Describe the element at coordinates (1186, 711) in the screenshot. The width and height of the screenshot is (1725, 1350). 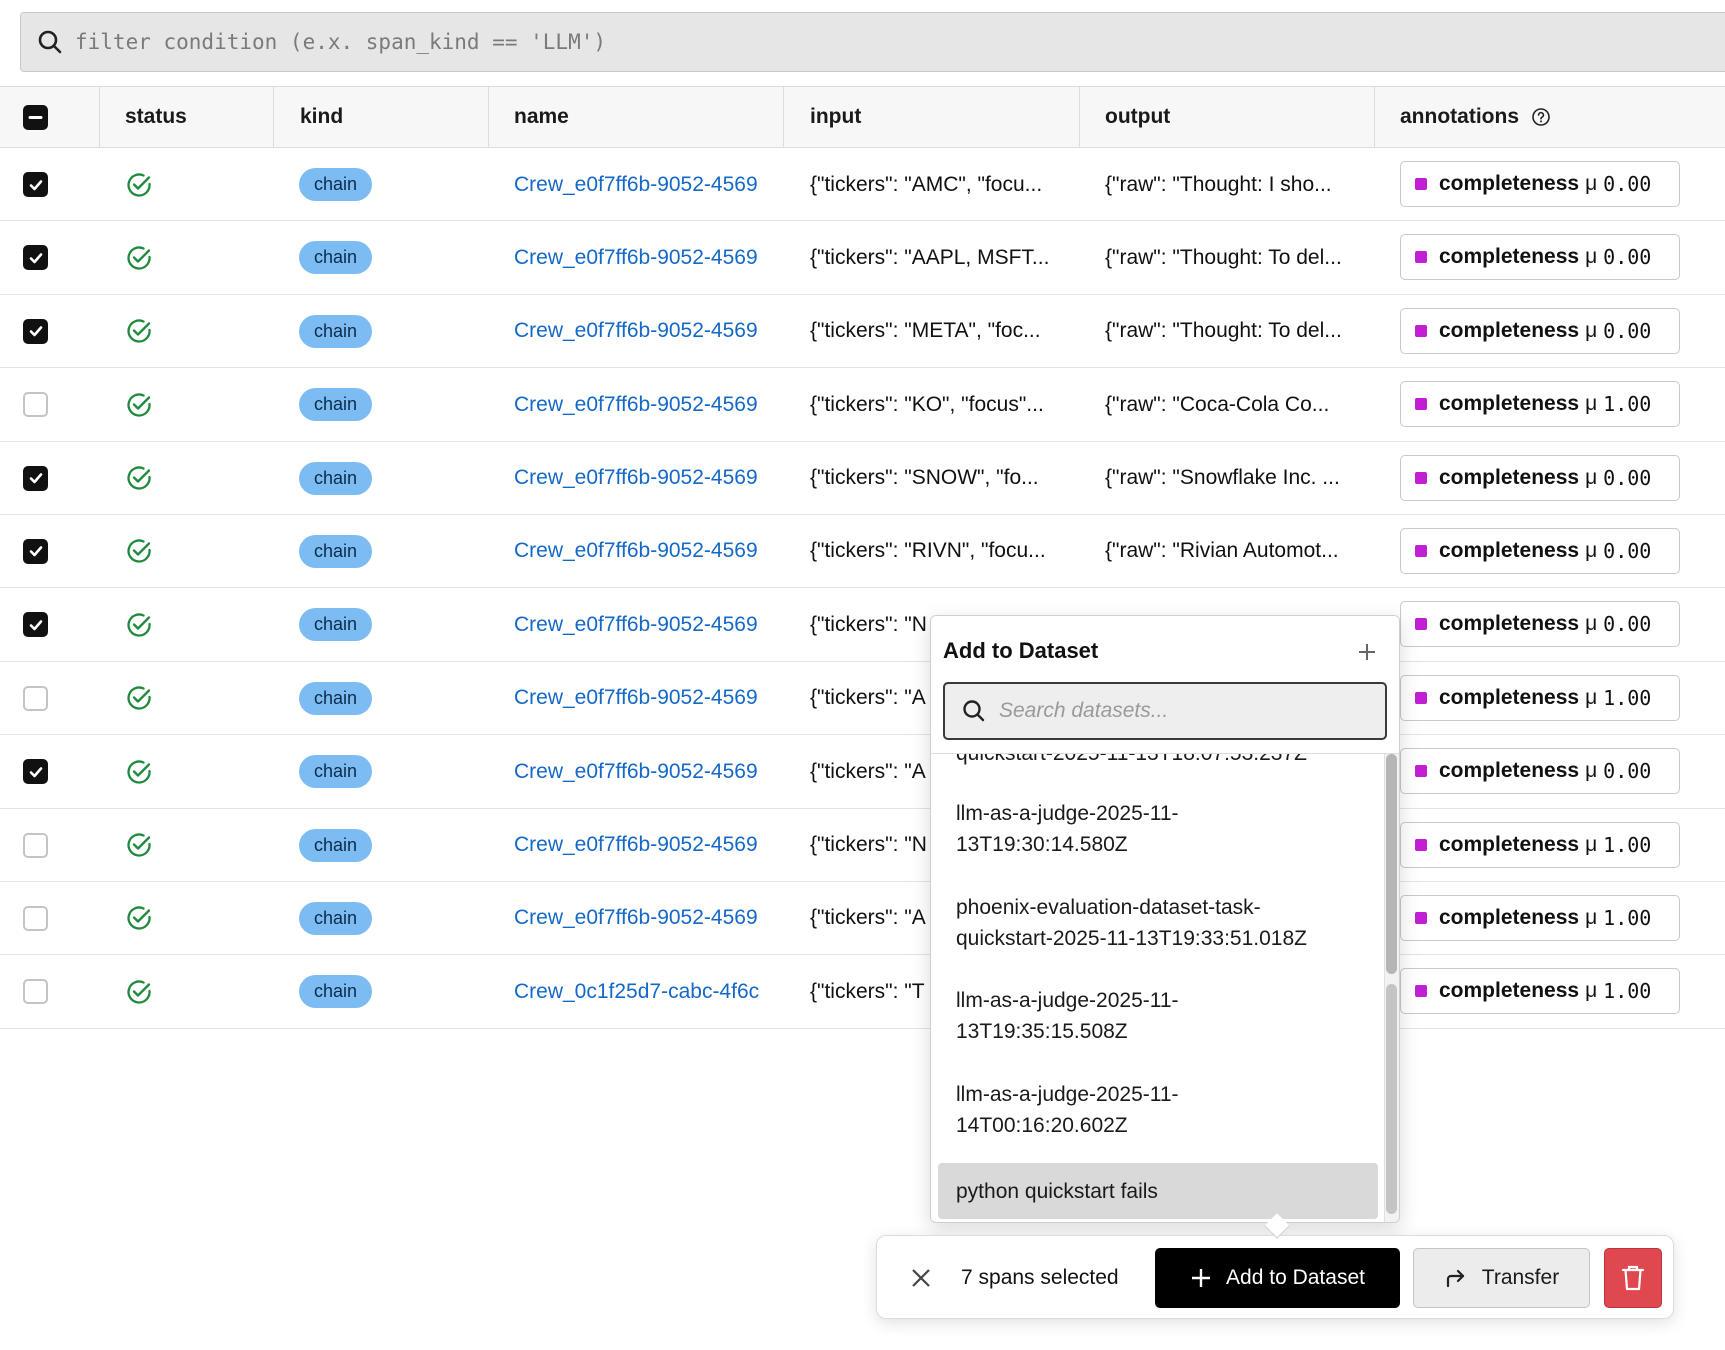
I see `dataset-search-input` at that location.